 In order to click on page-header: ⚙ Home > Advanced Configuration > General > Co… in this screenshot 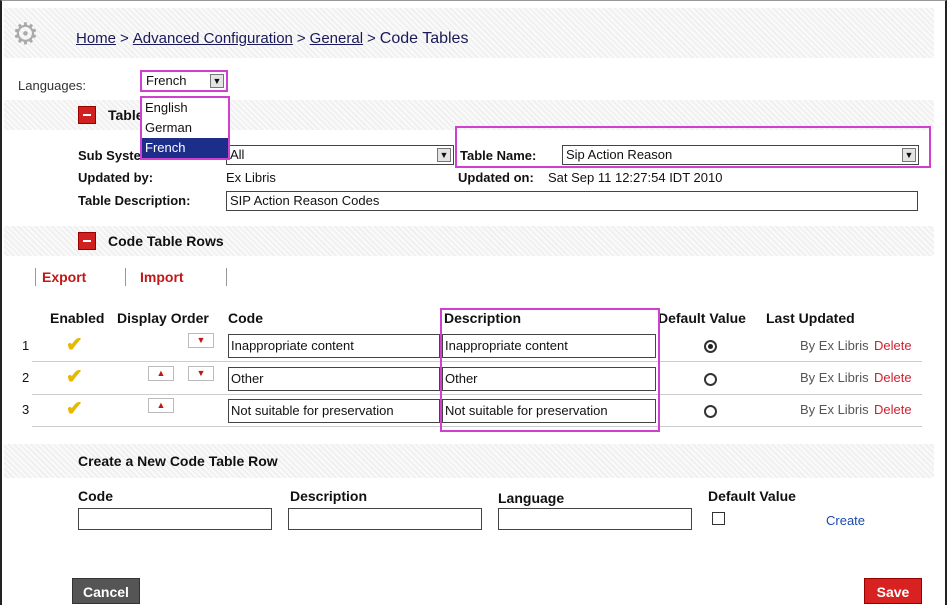, I will do `click(469, 33)`.